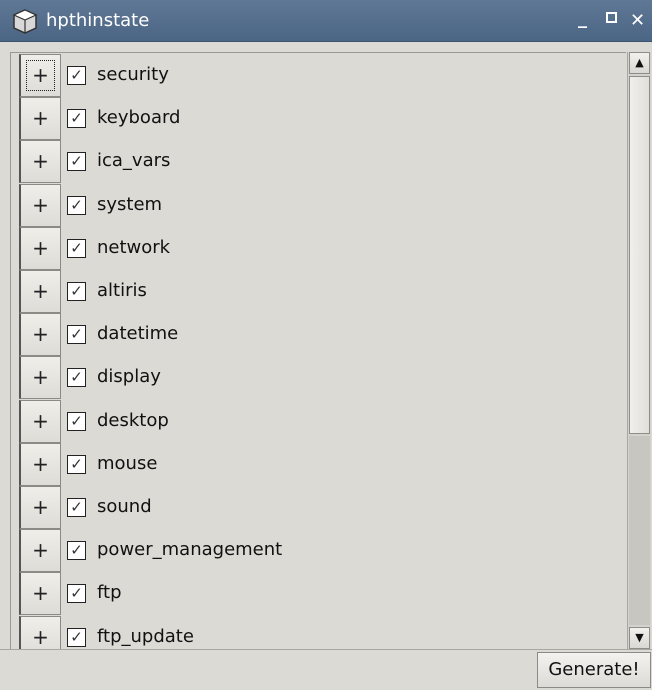 The width and height of the screenshot is (652, 690). I want to click on tree-item-label: power_management, so click(189, 549).